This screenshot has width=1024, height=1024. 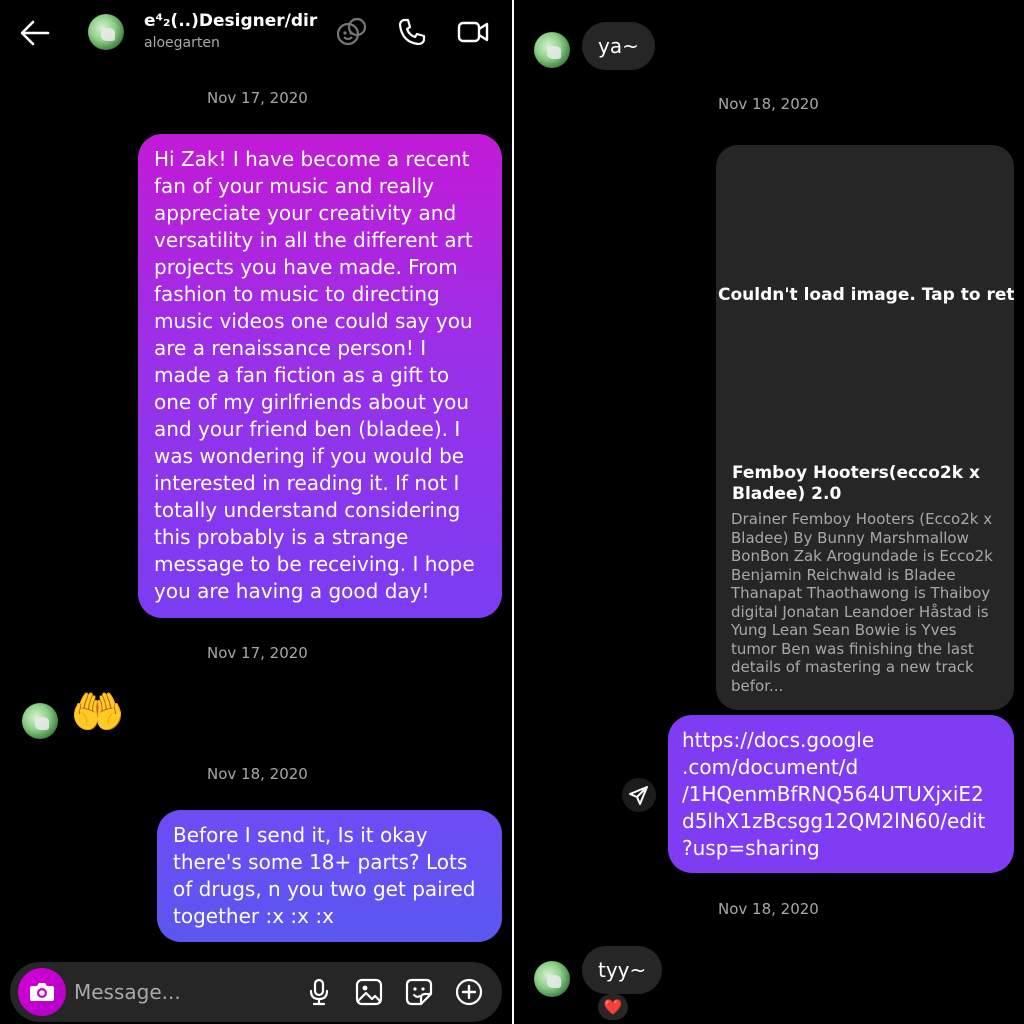 I want to click on camera-icon, so click(x=42, y=992).